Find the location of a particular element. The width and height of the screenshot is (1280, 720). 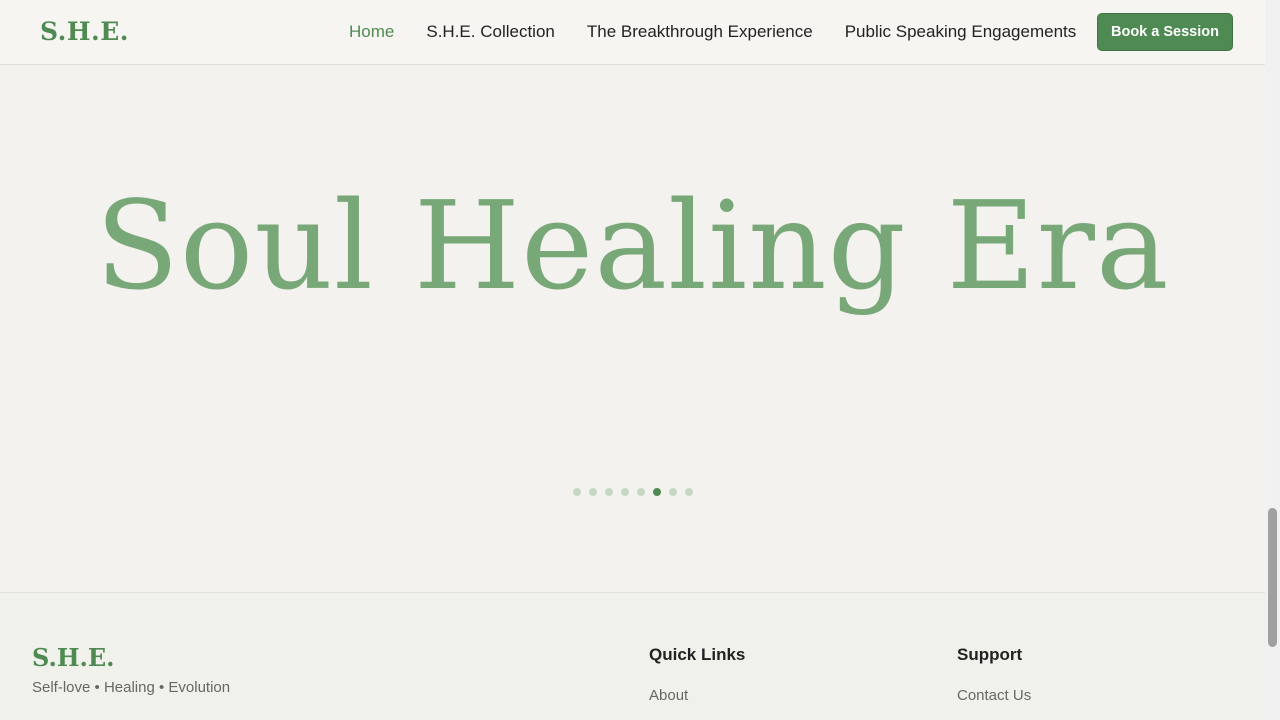

support-heading: Support is located at coordinates (990, 654).